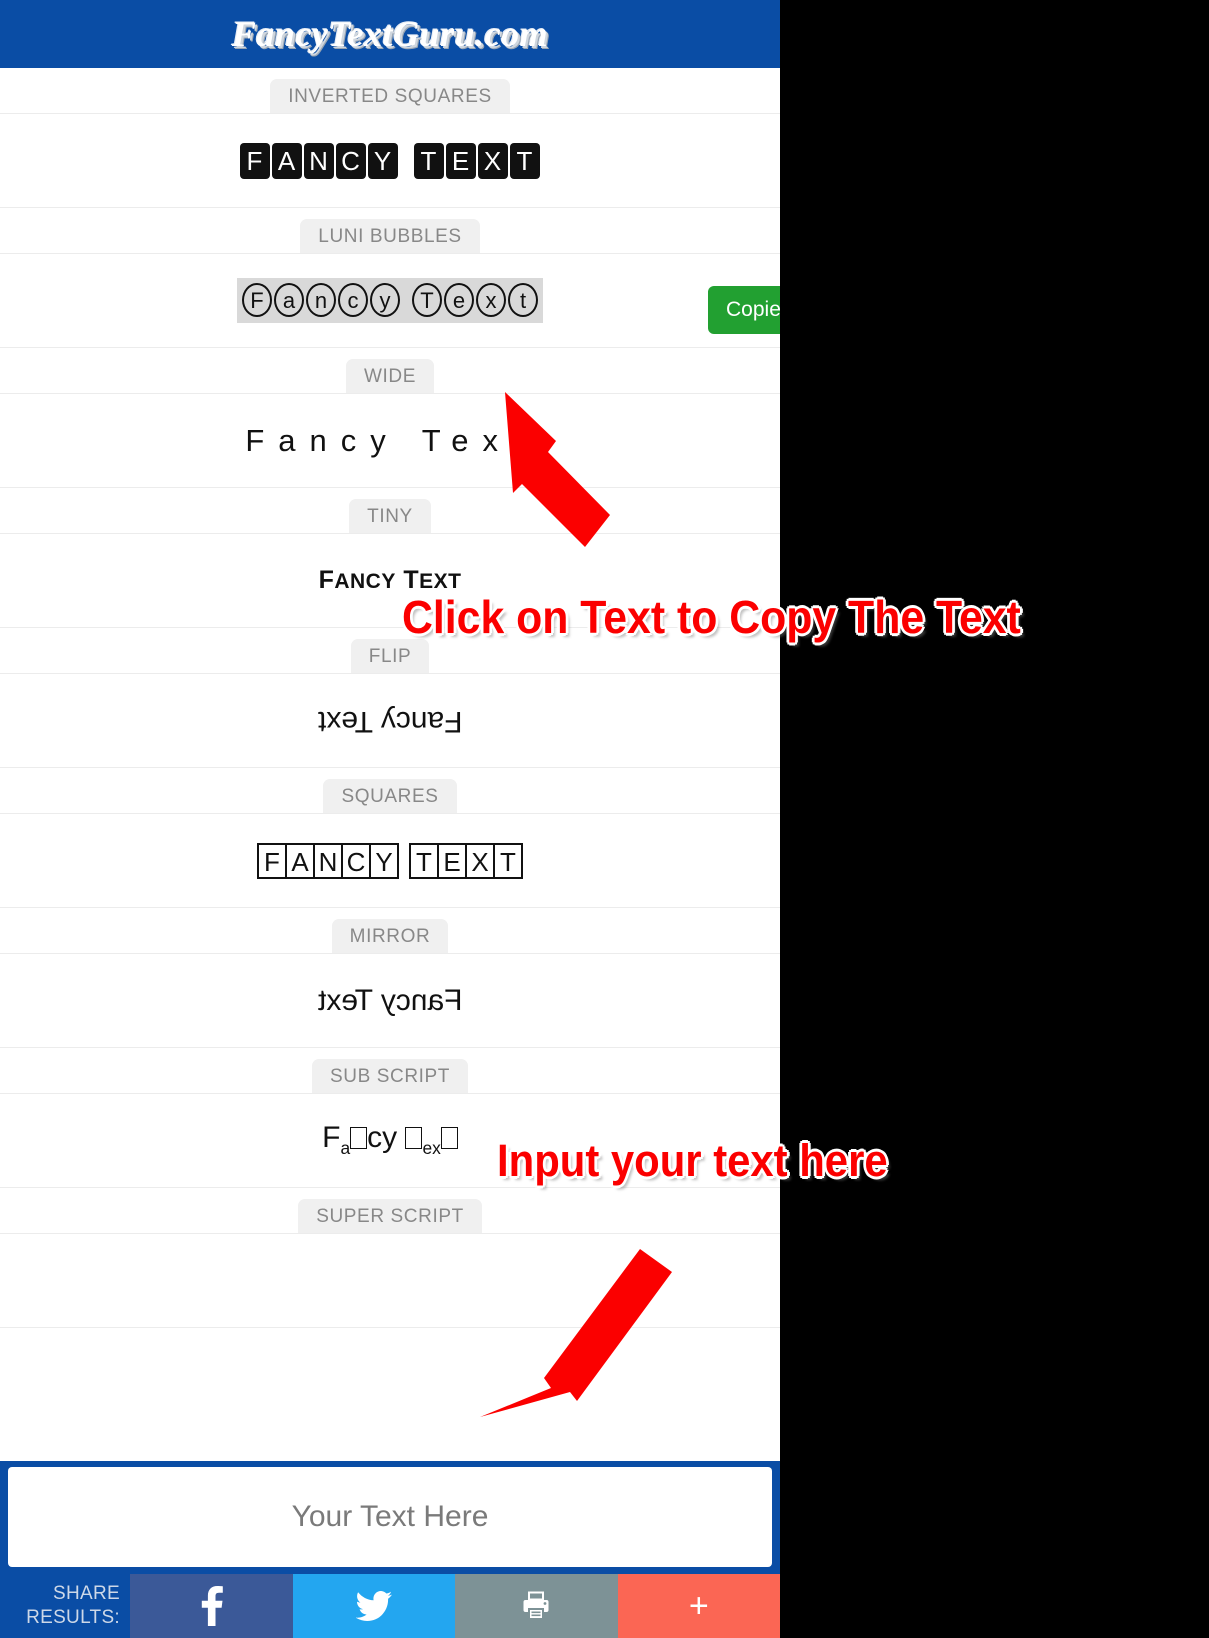  Describe the element at coordinates (86, 1594) in the screenshot. I see `share-label-line1: SHARE` at that location.